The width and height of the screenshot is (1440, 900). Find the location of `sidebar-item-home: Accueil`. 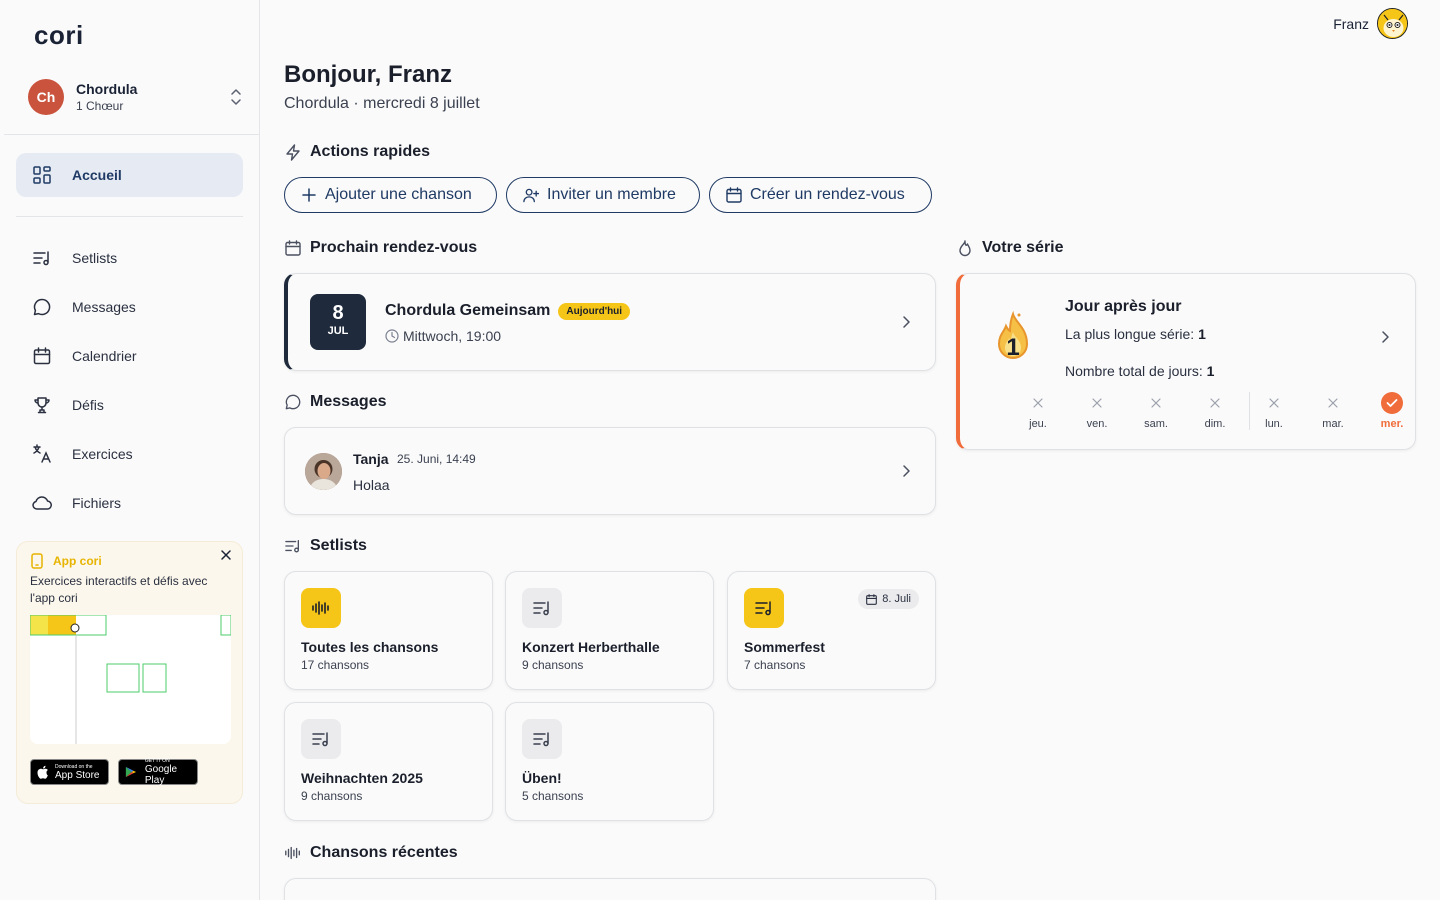

sidebar-item-home: Accueil is located at coordinates (129, 175).